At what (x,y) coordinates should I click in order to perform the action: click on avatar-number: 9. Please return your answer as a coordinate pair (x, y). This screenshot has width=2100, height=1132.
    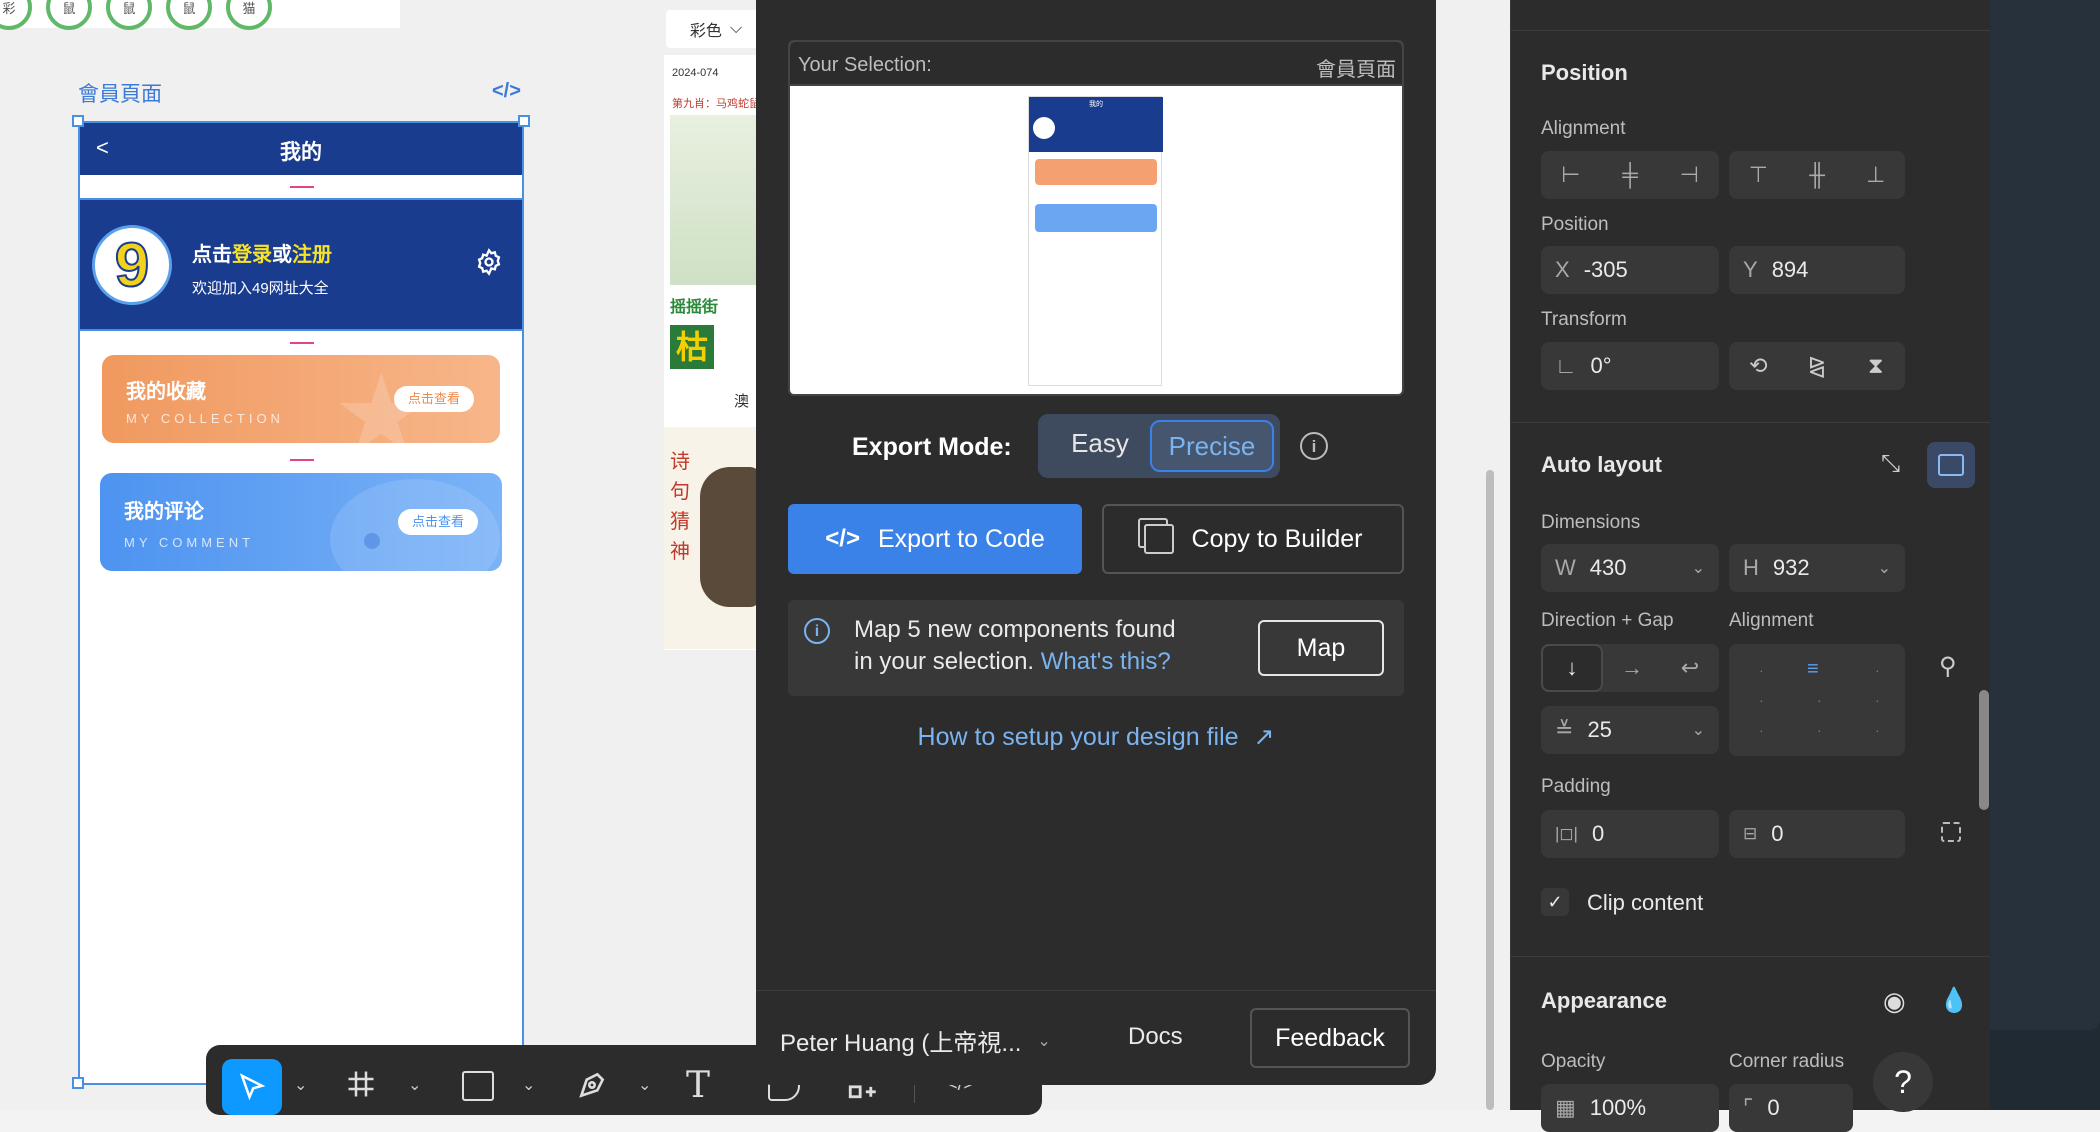
    Looking at the image, I should click on (132, 265).